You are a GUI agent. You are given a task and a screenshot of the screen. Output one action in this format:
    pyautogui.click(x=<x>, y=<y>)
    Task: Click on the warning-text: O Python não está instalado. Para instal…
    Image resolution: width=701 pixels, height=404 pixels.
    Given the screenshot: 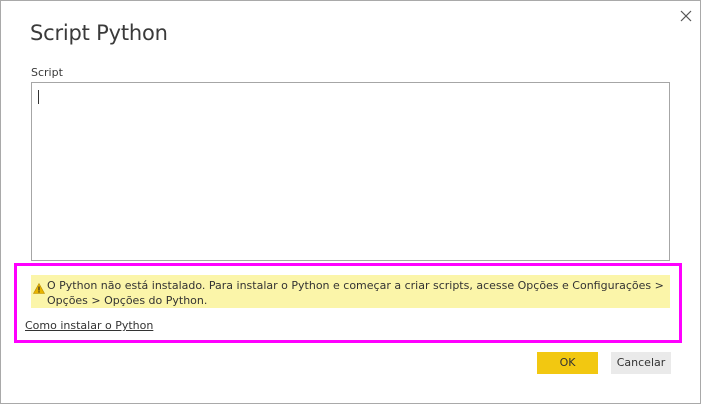 What is the action you would take?
    pyautogui.click(x=355, y=293)
    